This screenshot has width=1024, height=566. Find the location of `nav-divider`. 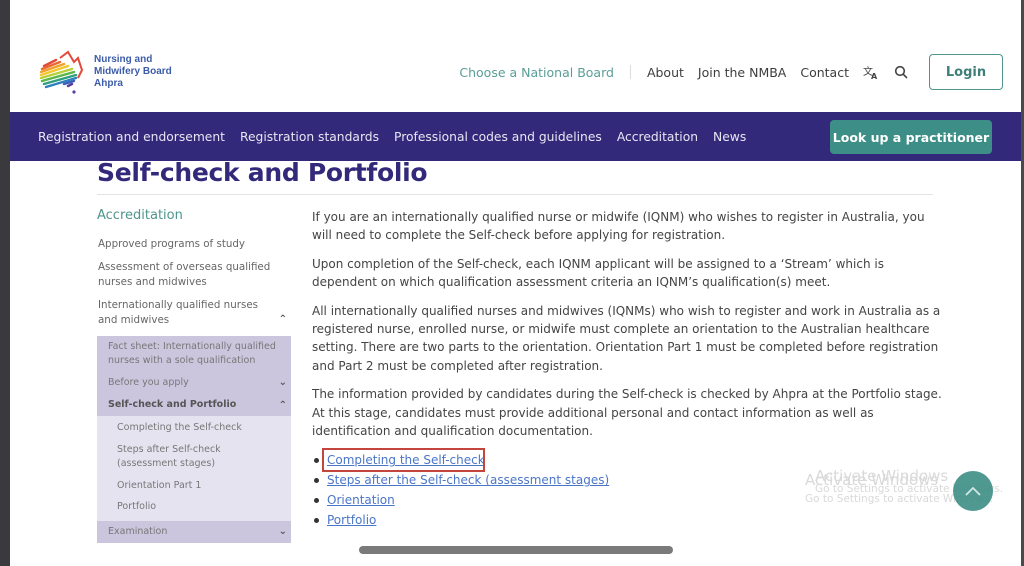

nav-divider is located at coordinates (630, 72).